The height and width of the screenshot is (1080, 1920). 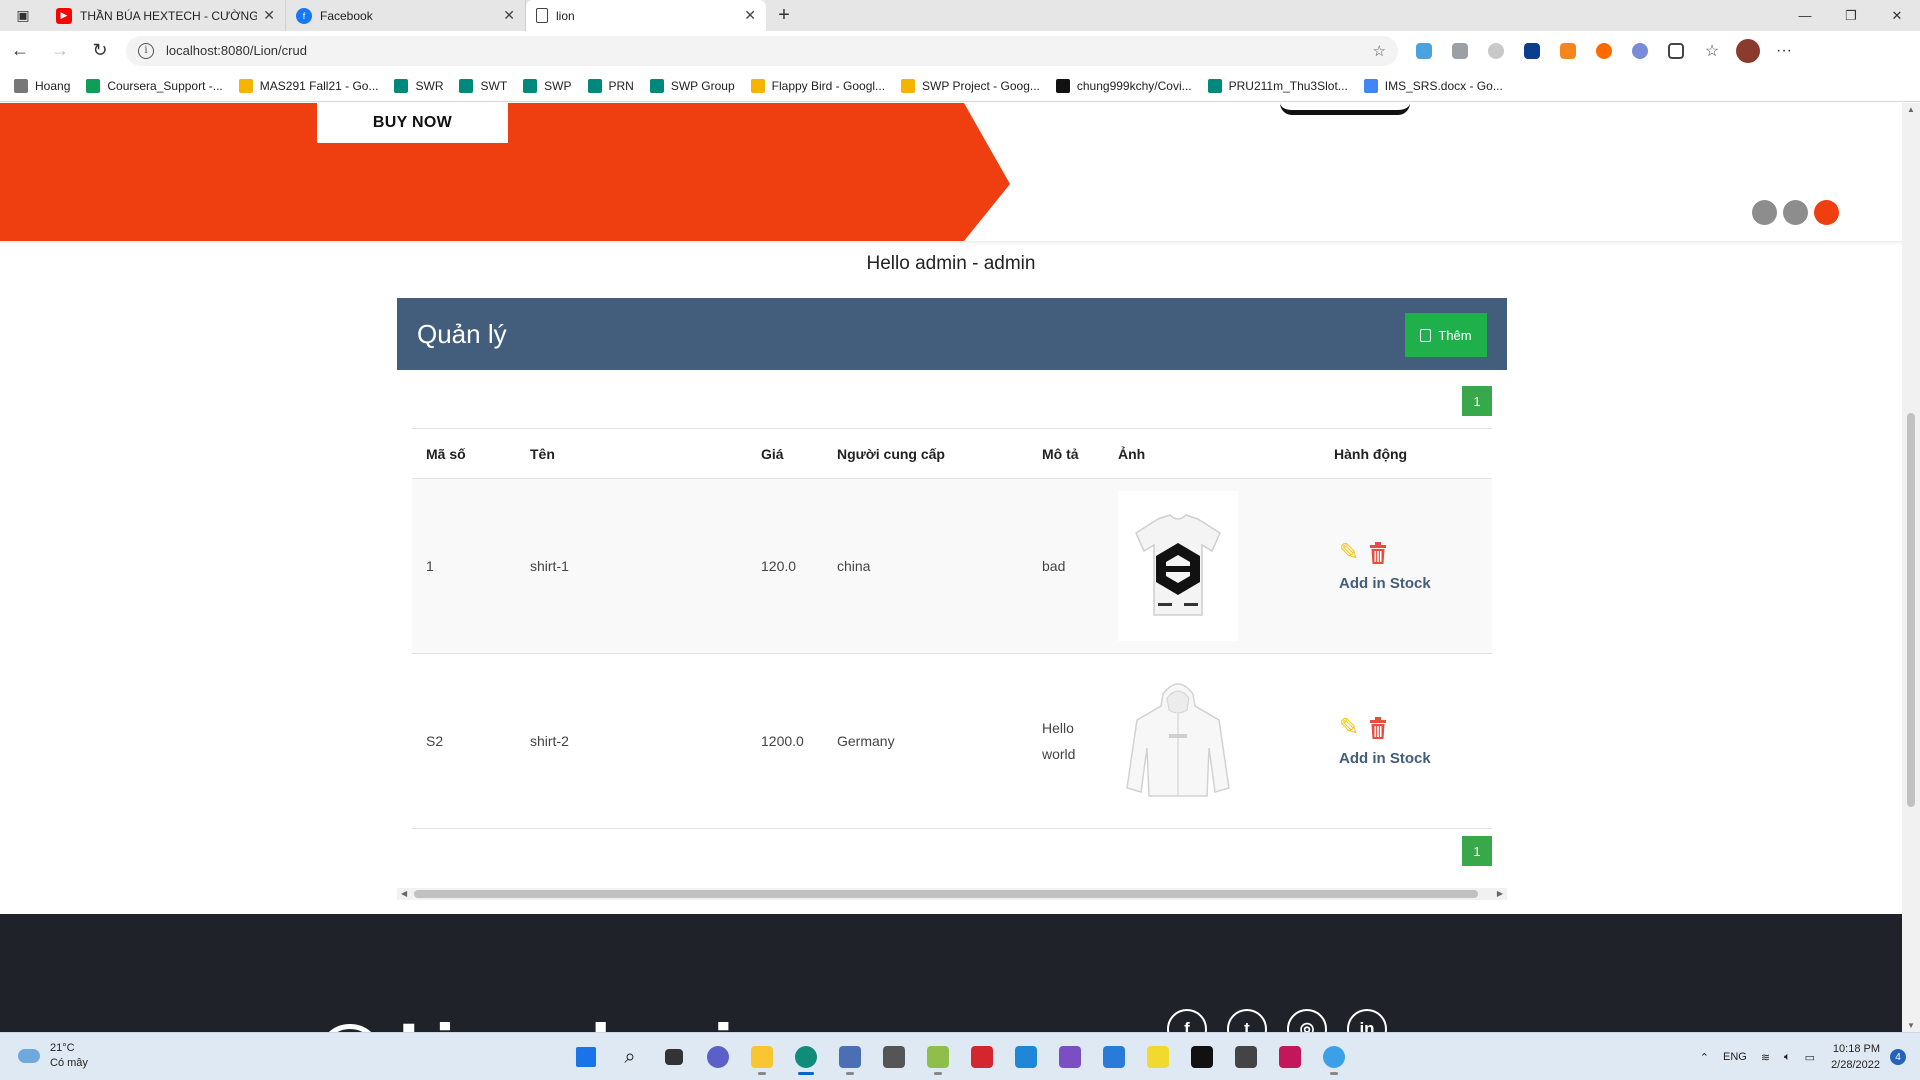 I want to click on start-icon, so click(x=586, y=1057).